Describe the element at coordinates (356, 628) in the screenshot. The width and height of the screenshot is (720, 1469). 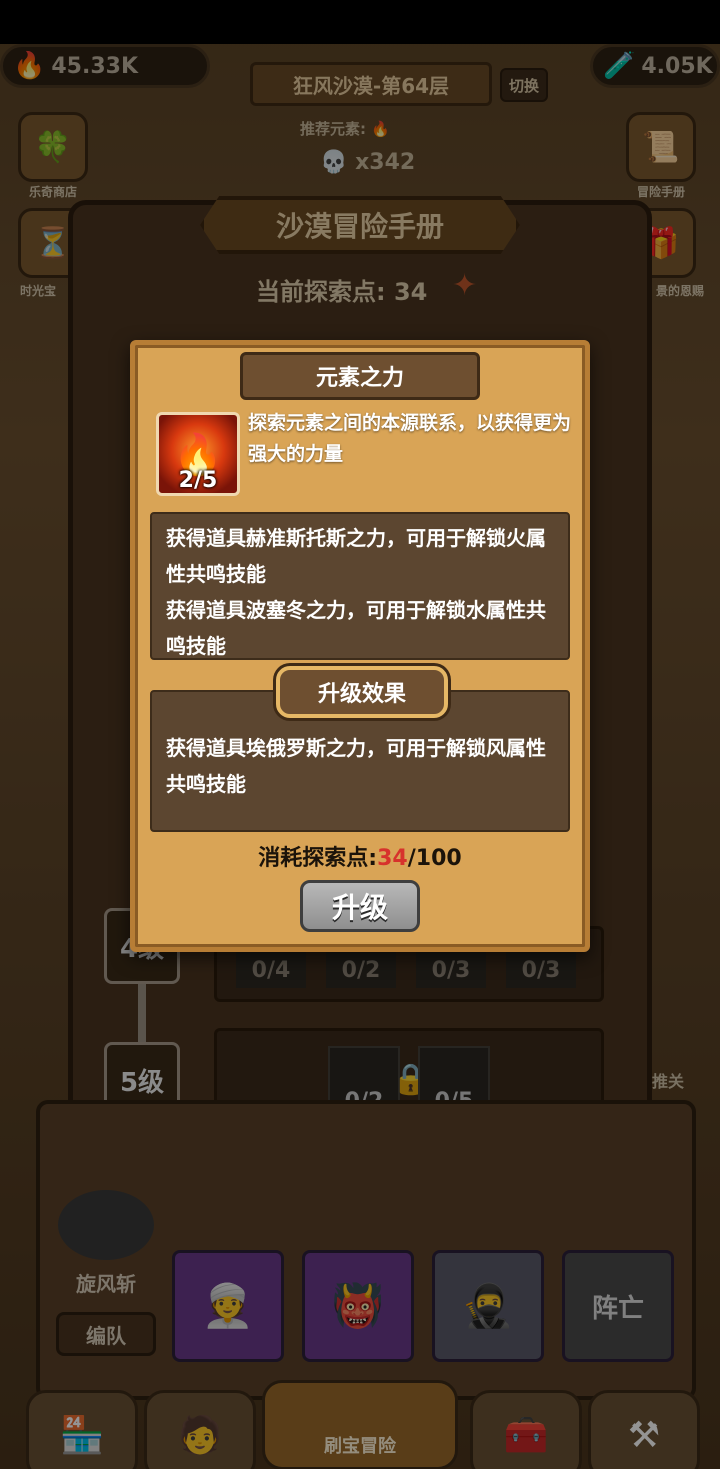
I see `current-effect-2: 获得道具波塞冬之力，可用于解锁水属性共鸣技能` at that location.